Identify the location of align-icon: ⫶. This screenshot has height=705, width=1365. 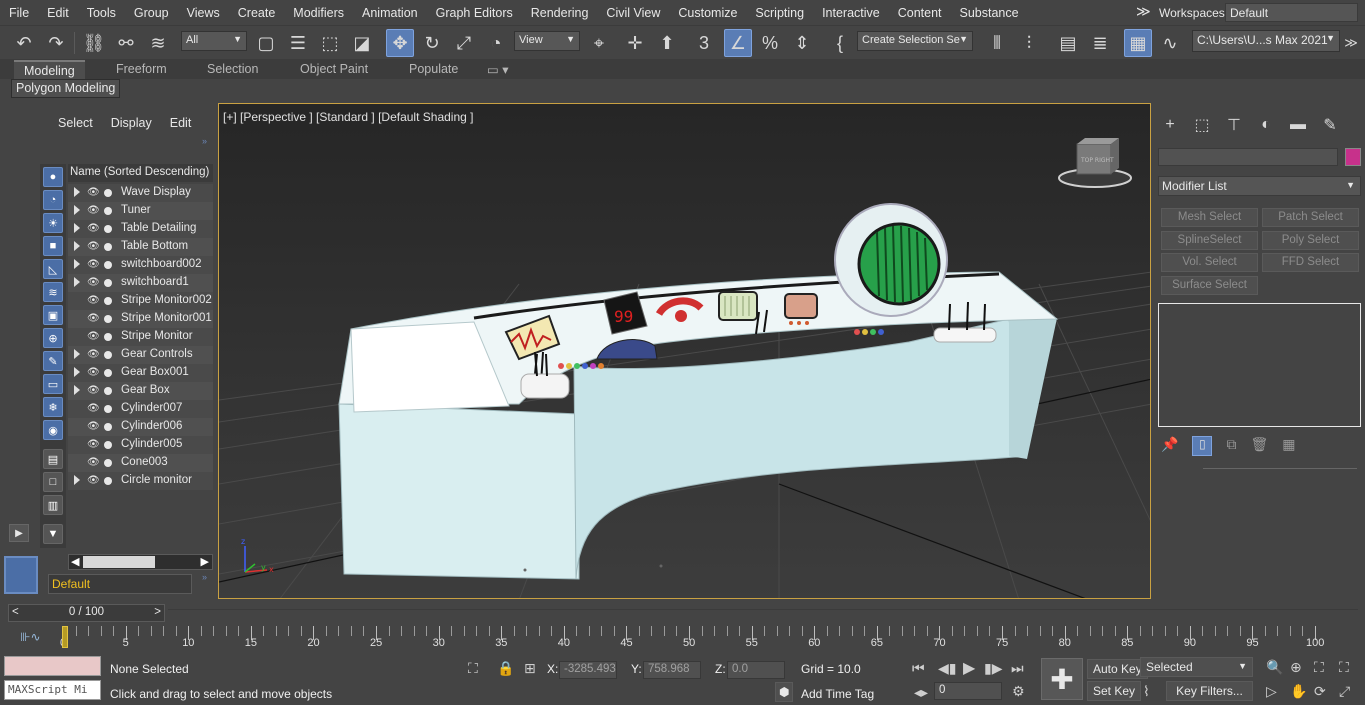
(1029, 43).